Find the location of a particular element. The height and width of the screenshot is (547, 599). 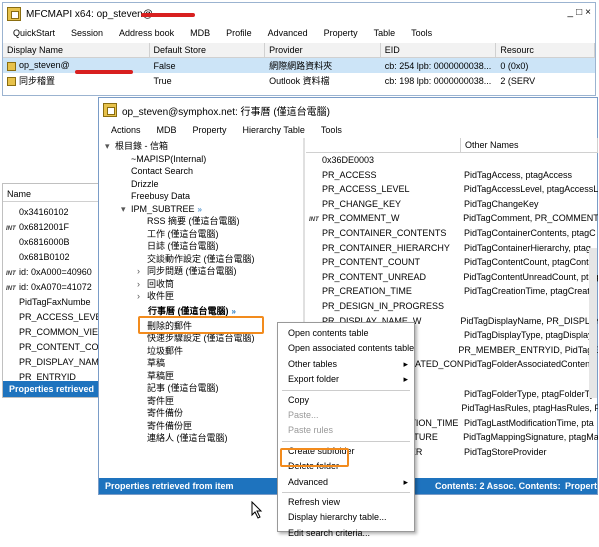

tree-item: › 回收筒 is located at coordinates (204, 284).